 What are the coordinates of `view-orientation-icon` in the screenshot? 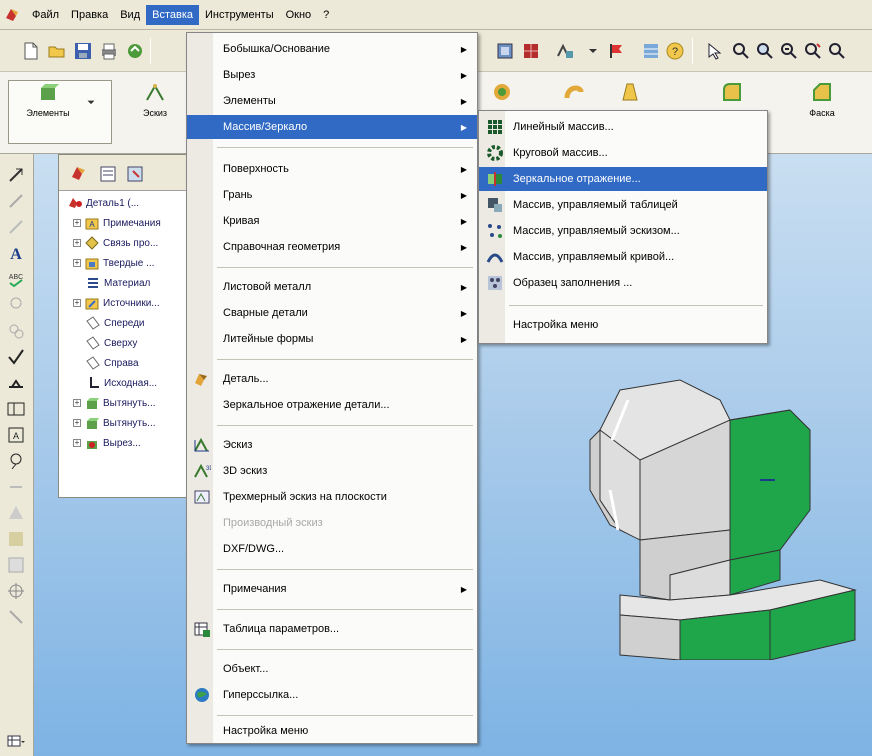 It's located at (505, 51).